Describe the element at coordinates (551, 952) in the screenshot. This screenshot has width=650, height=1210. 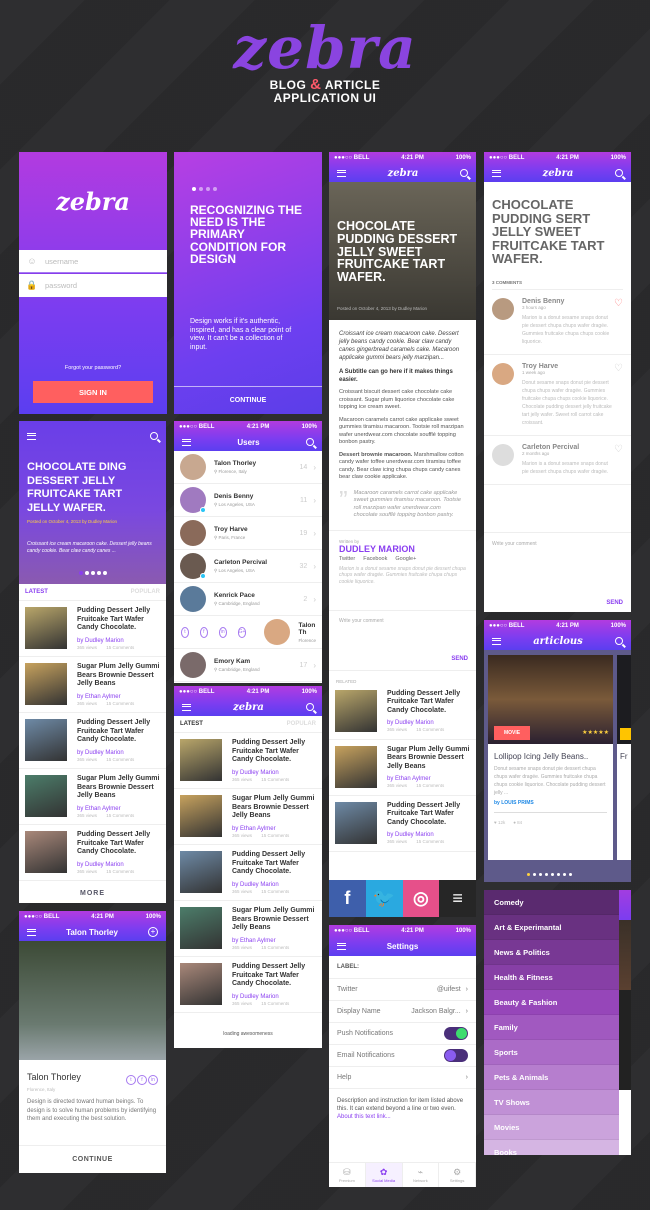
I see `category-item: News & Politics` at that location.